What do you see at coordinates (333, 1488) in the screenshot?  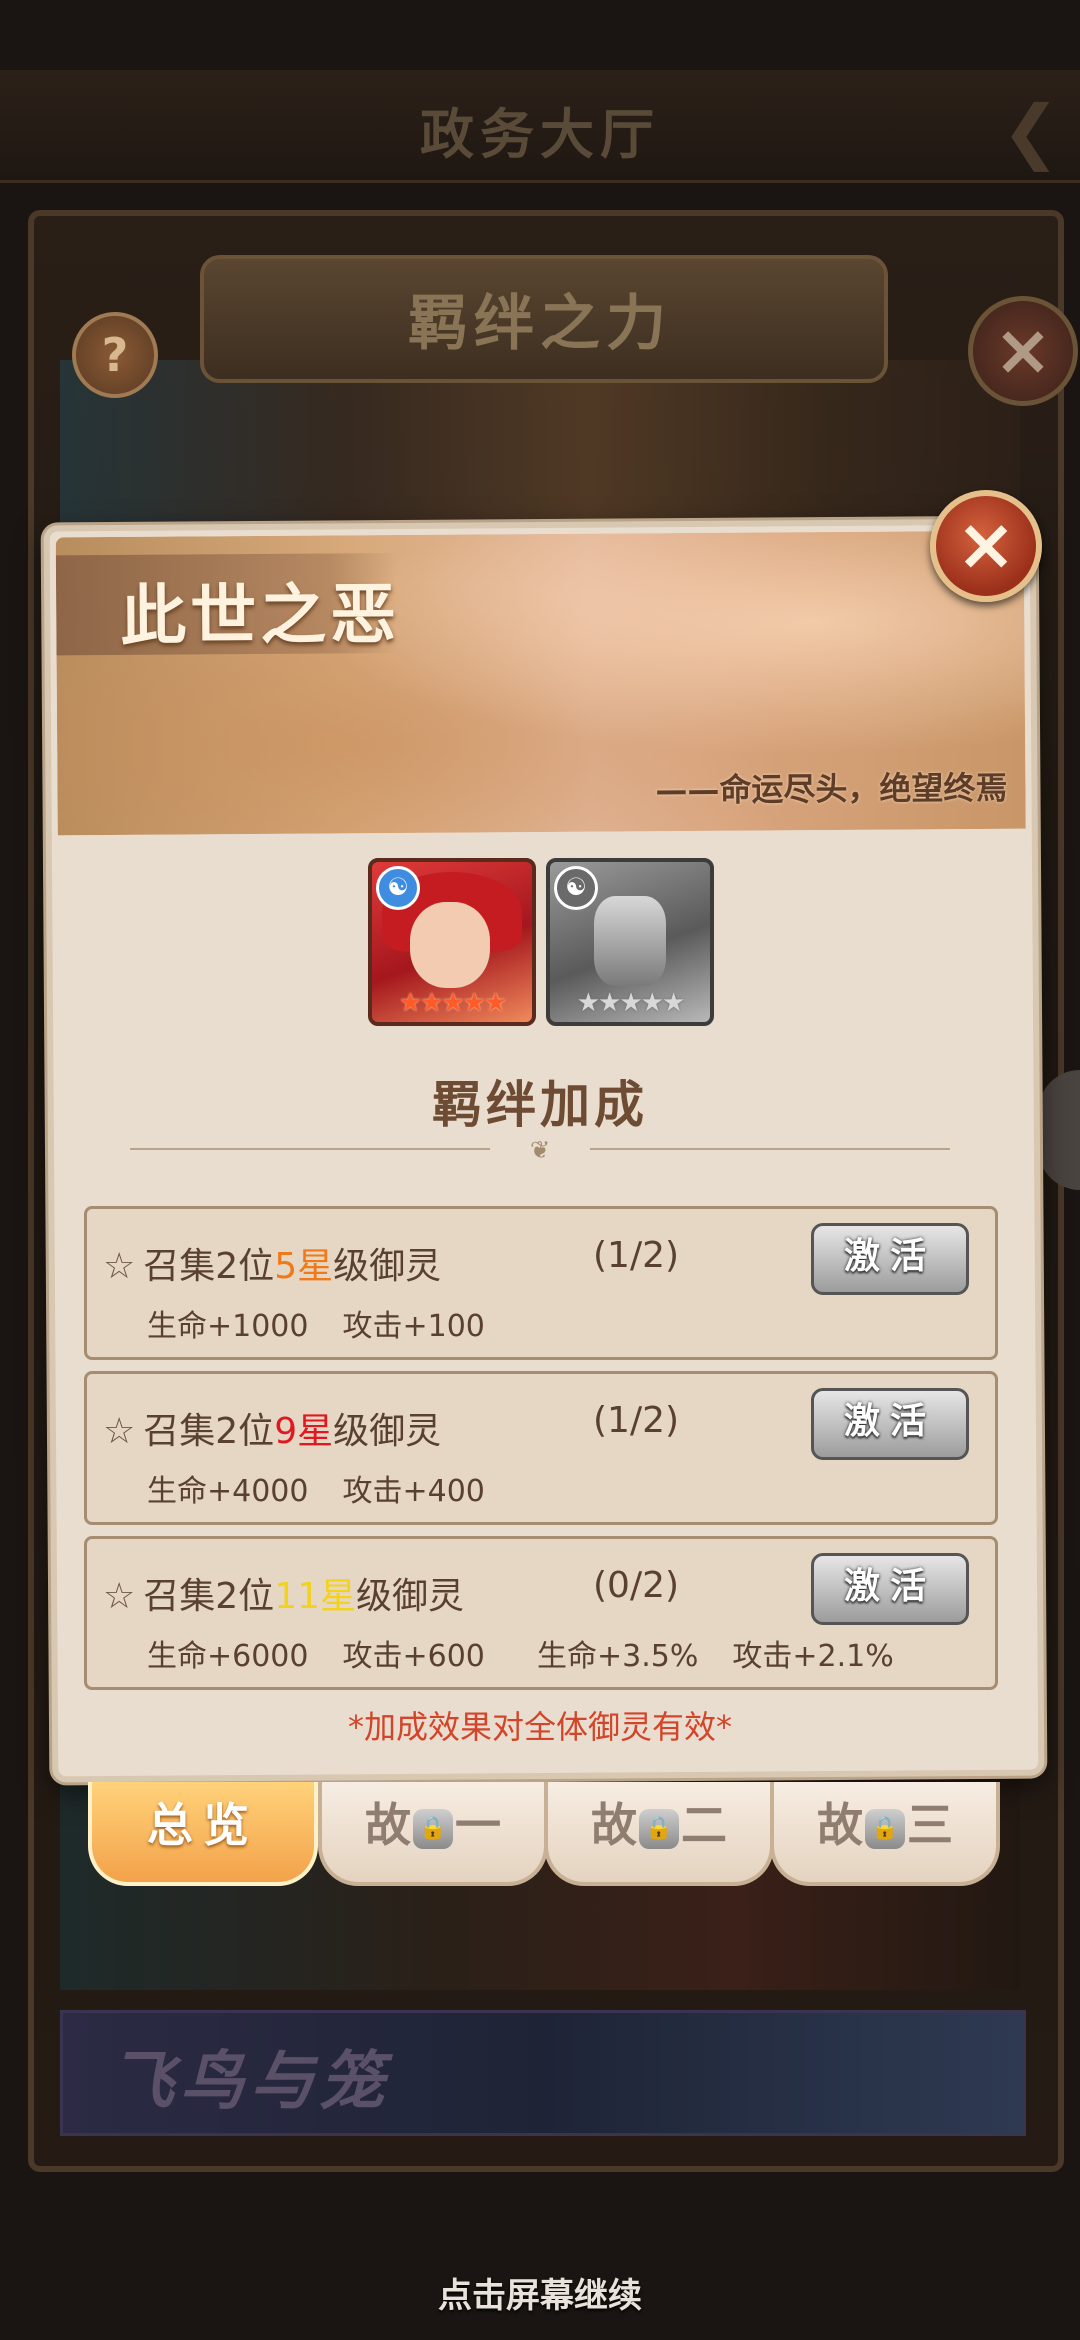 I see `bonus-stats: 生命+4000 攻击+400` at bounding box center [333, 1488].